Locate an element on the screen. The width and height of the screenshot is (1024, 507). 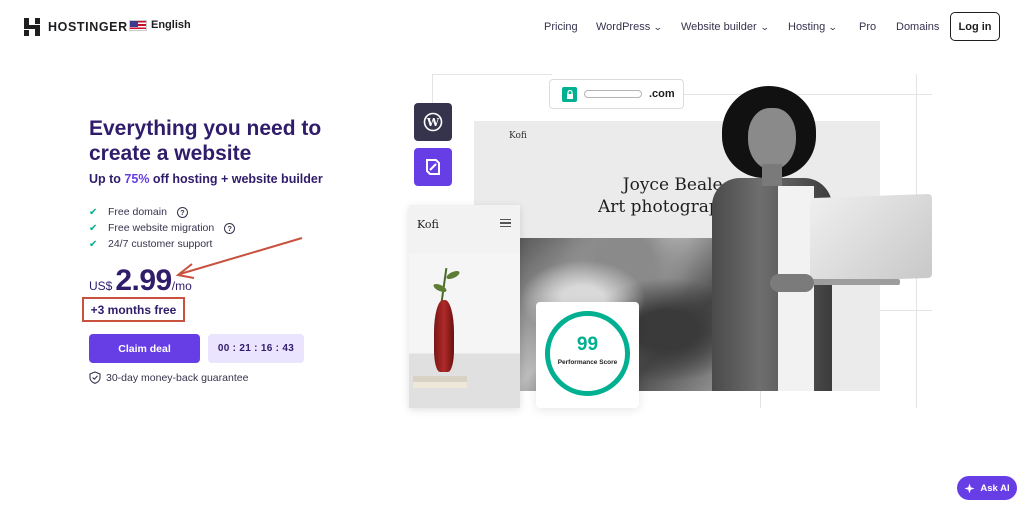
hamburger-menu-icon is located at coordinates (505, 223).